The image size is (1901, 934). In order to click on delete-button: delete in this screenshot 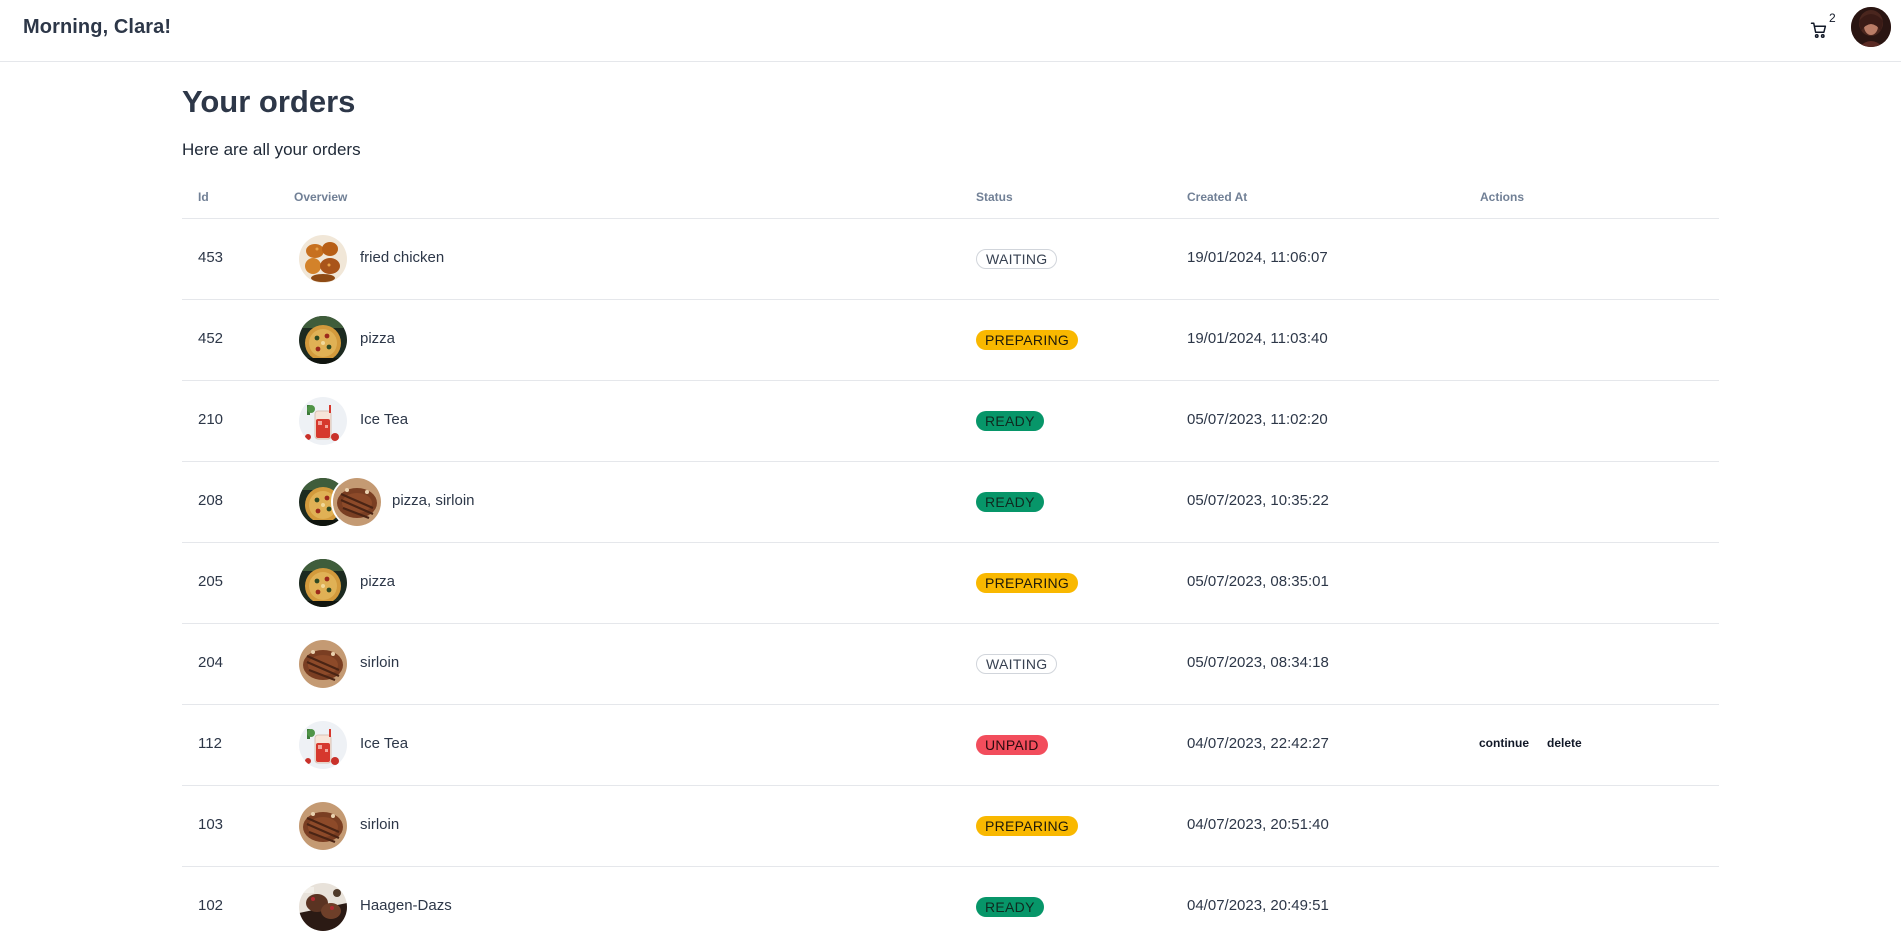, I will do `click(1564, 743)`.